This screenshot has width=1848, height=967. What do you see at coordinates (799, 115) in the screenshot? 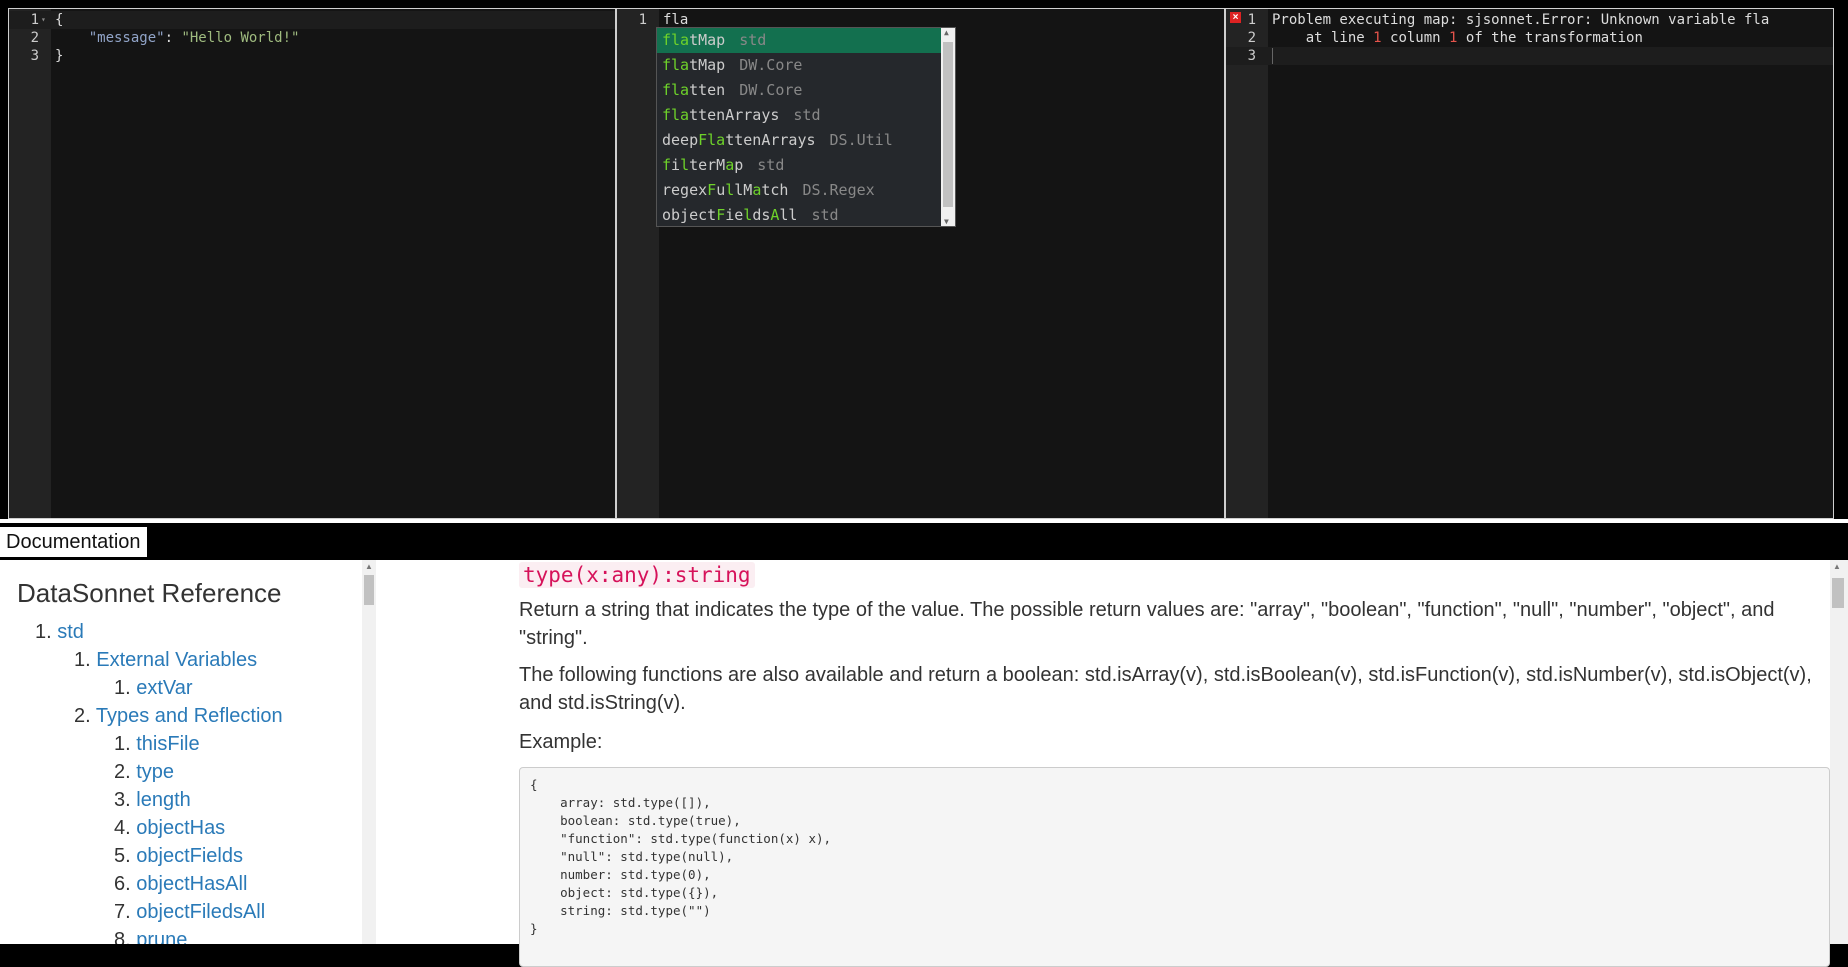
I see `autocomplete-item: flattenArrays std` at bounding box center [799, 115].